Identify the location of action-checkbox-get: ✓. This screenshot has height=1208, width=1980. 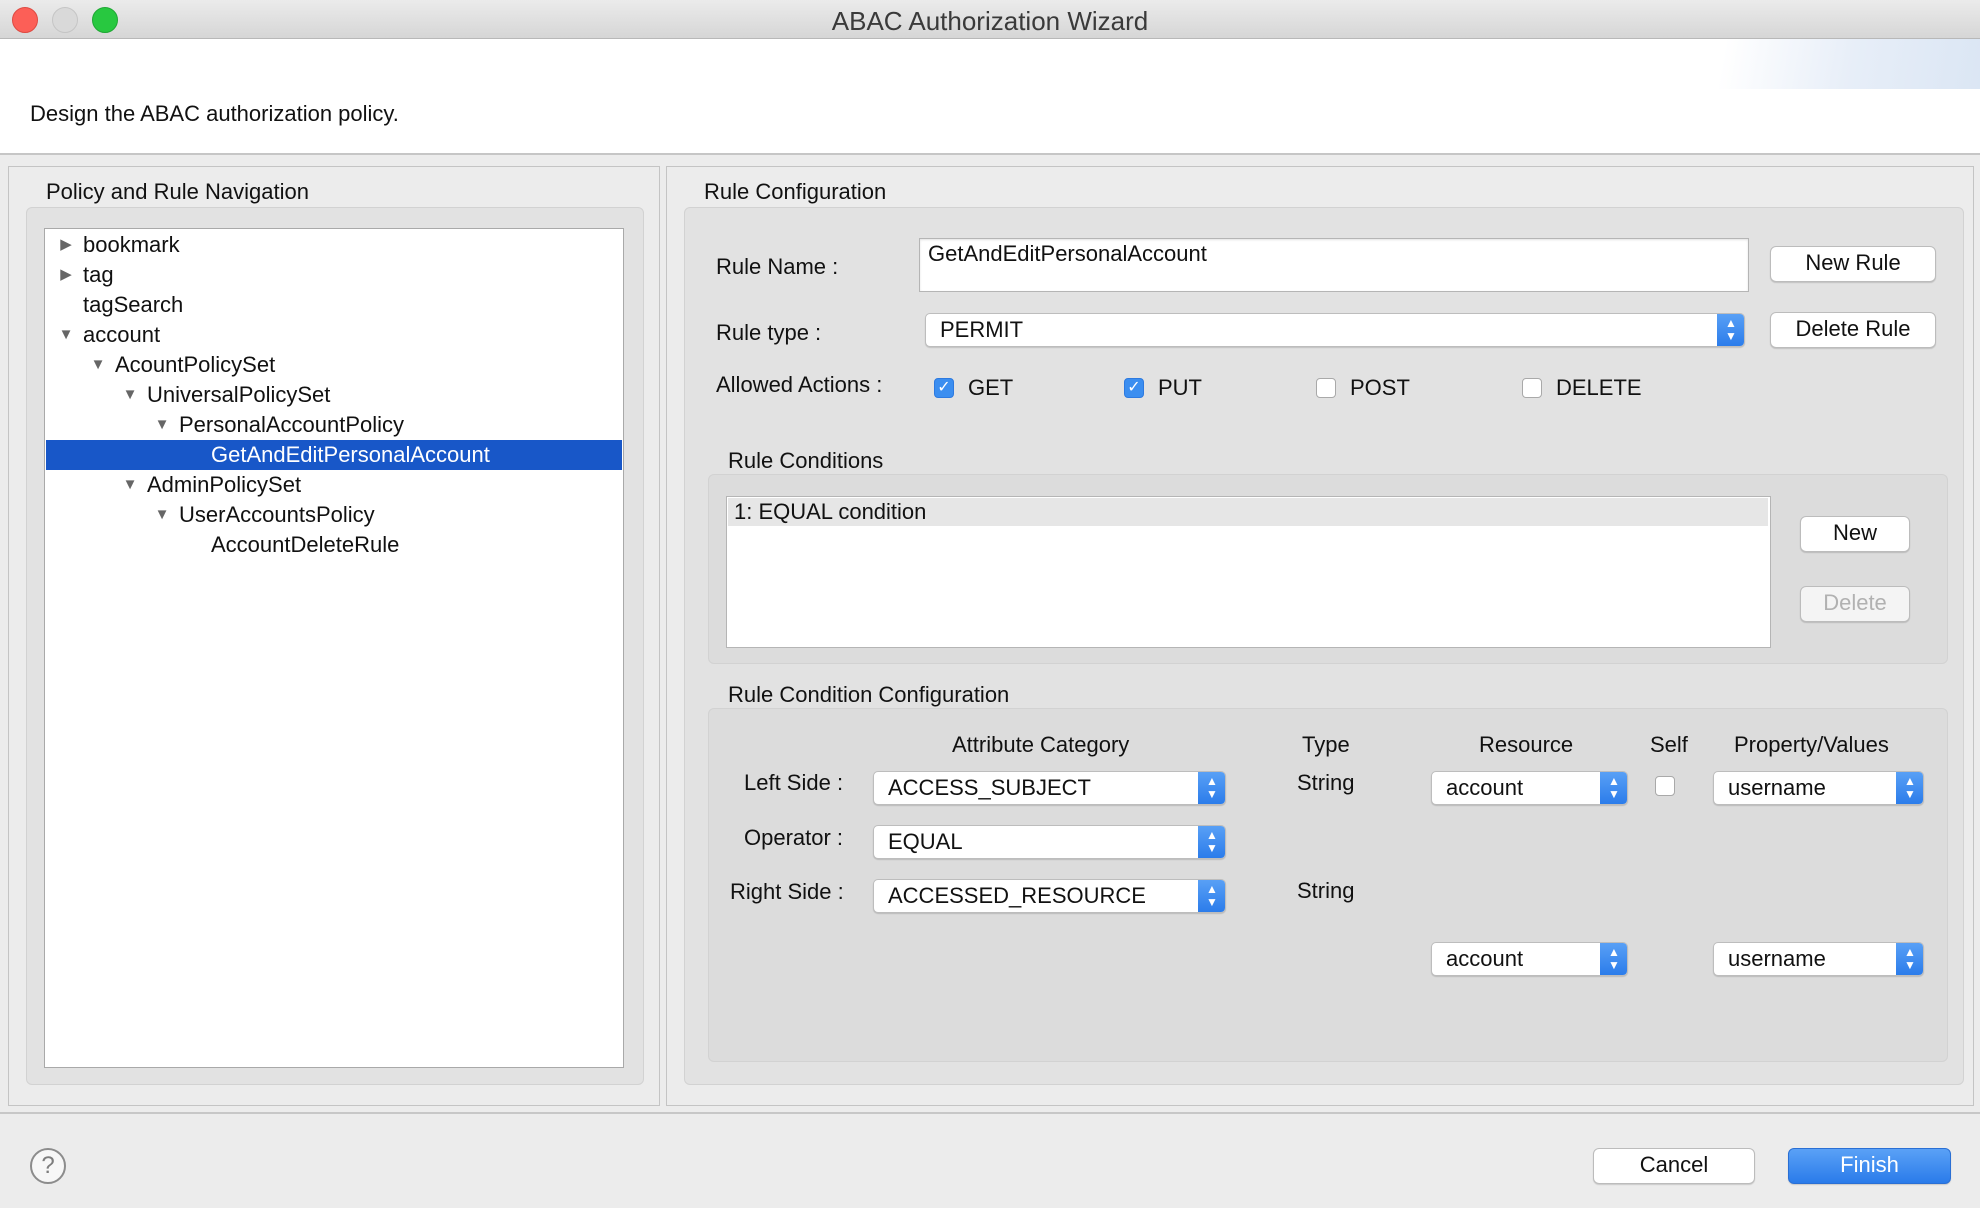
(944, 388).